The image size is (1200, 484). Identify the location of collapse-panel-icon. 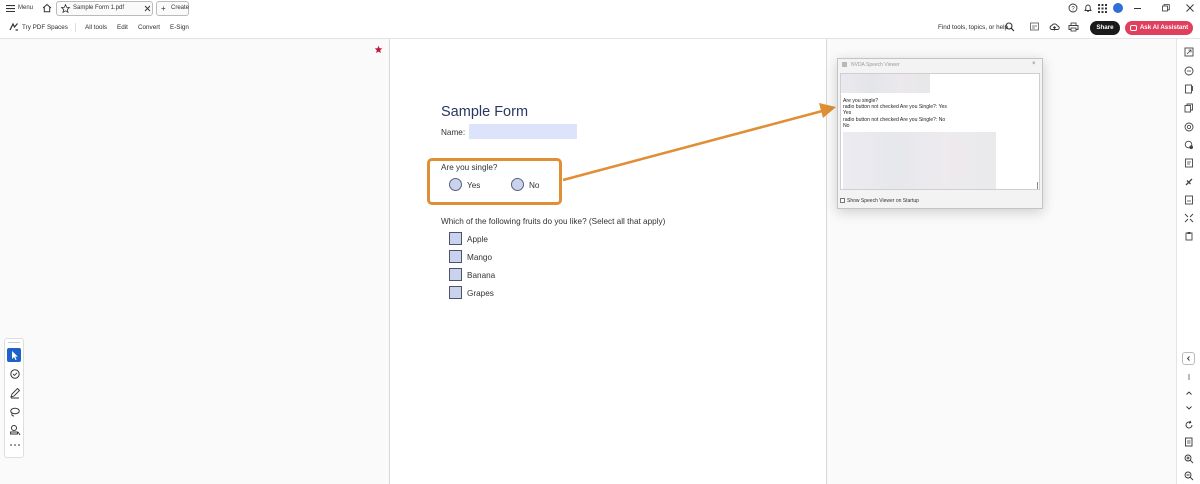
(1188, 358).